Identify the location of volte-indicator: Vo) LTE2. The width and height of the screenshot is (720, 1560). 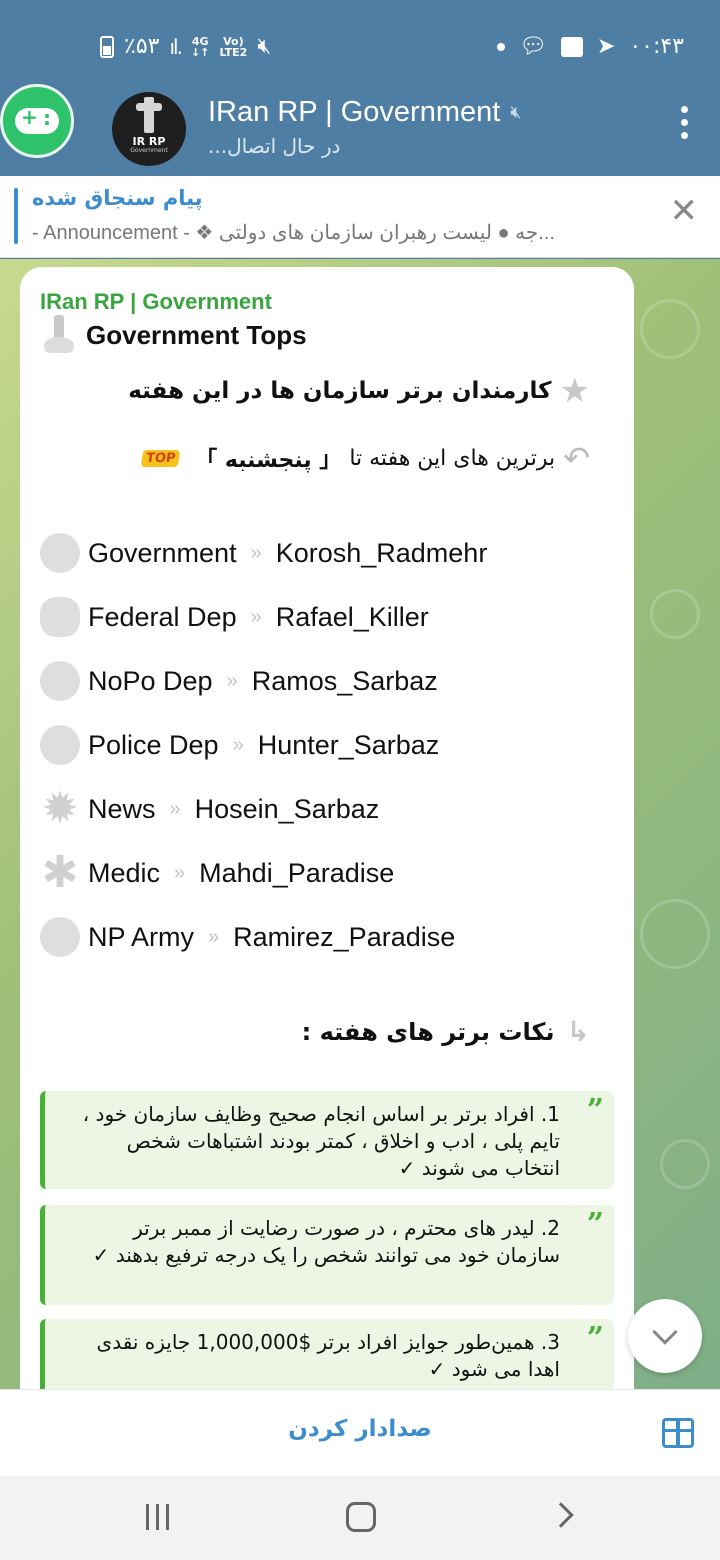
(233, 46).